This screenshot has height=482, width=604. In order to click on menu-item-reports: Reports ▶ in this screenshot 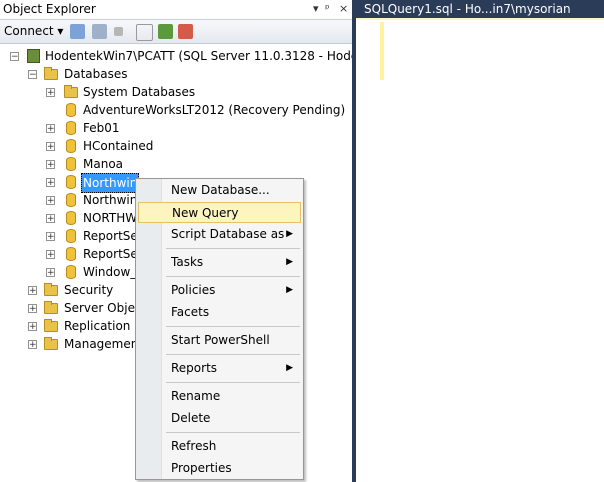, I will do `click(219, 368)`.